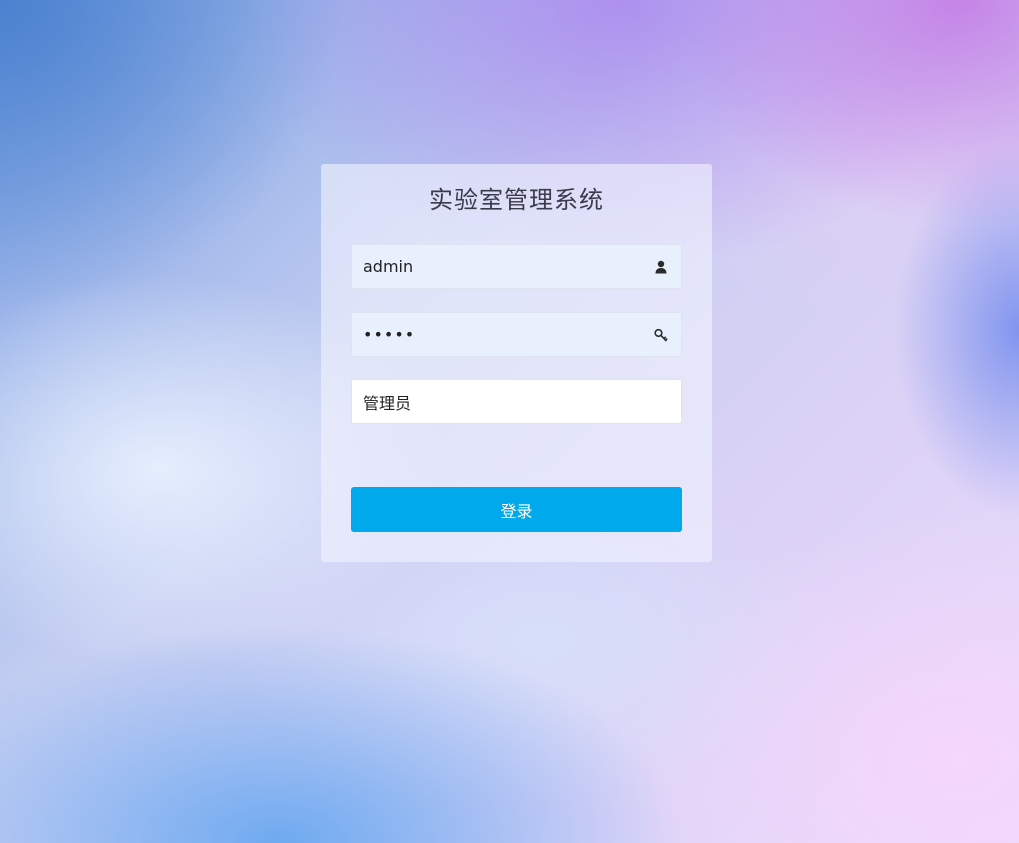  I want to click on password-field: •••••, so click(516, 334).